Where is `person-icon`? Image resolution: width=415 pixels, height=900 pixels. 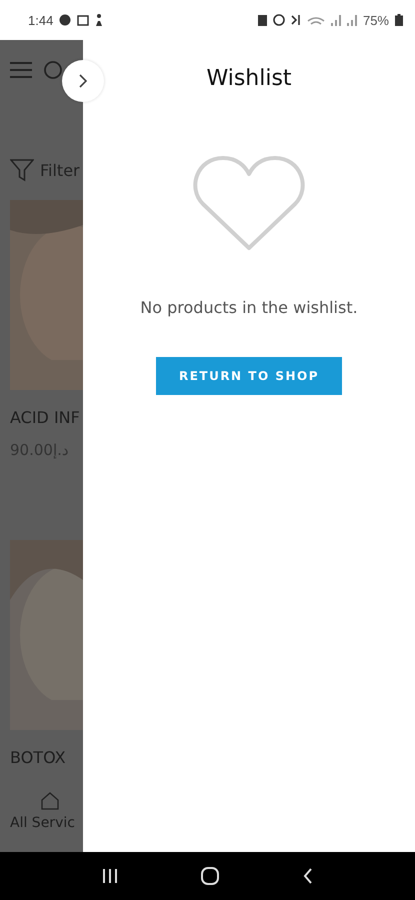 person-icon is located at coordinates (99, 20).